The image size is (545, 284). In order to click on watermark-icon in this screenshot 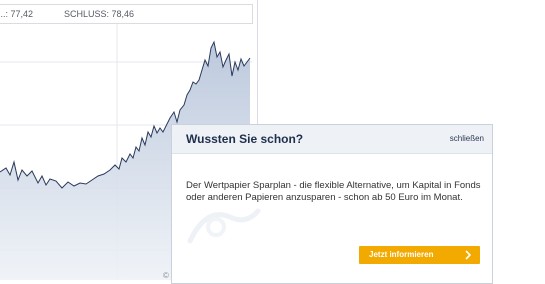, I will do `click(224, 226)`.